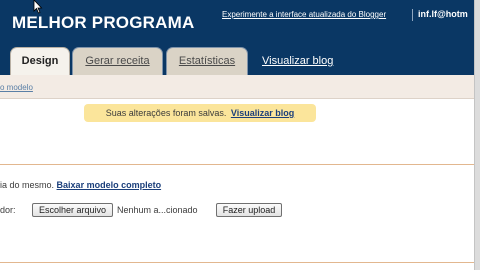 This screenshot has height=270, width=480. Describe the element at coordinates (249, 210) in the screenshot. I see `upload-button: Fazer upload` at that location.